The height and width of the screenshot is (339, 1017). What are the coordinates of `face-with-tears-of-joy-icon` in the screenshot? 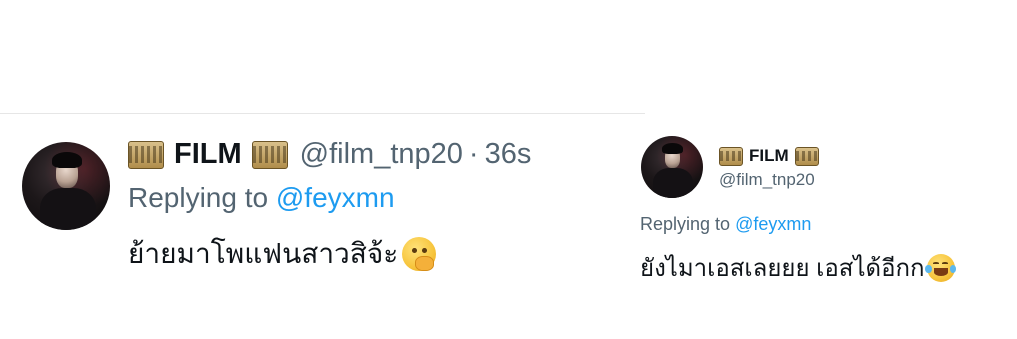 It's located at (940, 267).